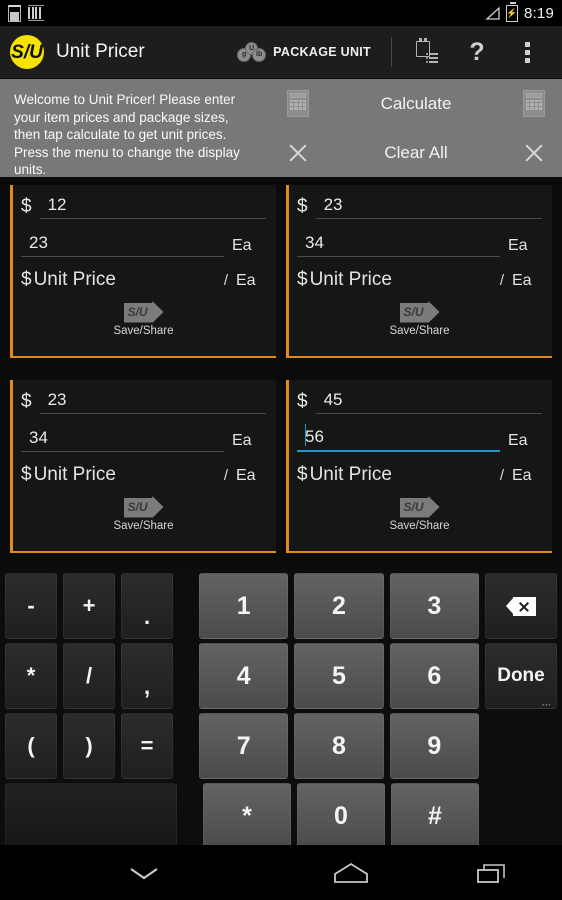 This screenshot has height=900, width=562. I want to click on key-paren-open: (, so click(31, 746).